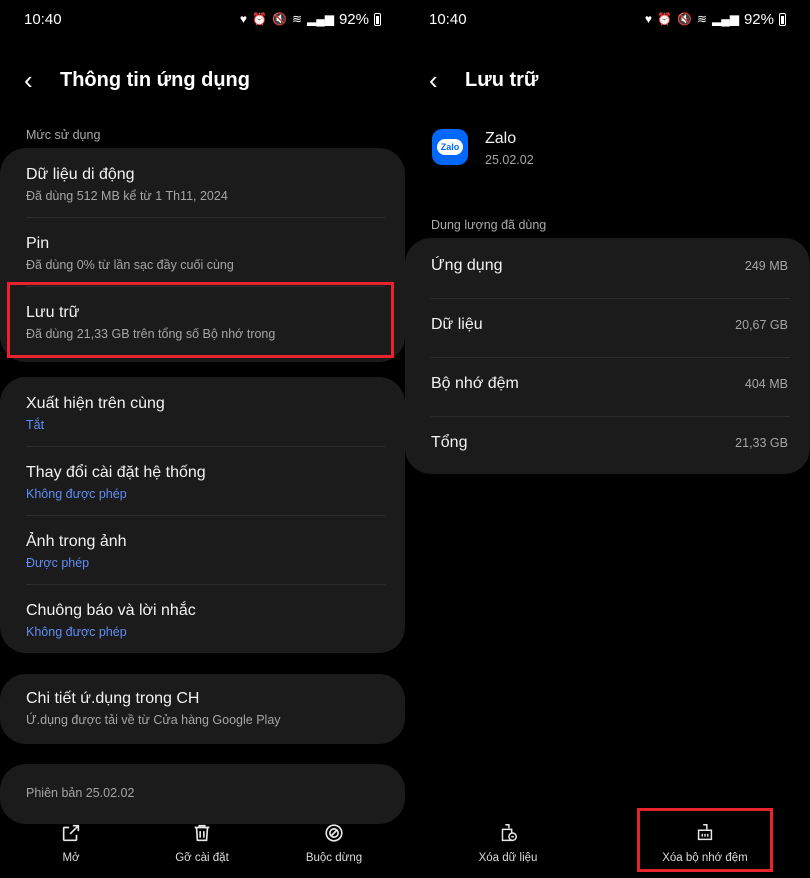  I want to click on storage-label: Bộ nhớ đệm, so click(475, 383).